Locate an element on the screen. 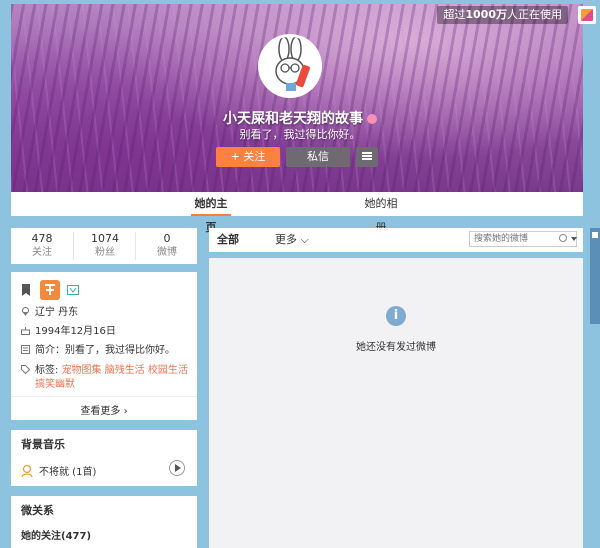  stat-followers-label: 粉丝 is located at coordinates (105, 252).